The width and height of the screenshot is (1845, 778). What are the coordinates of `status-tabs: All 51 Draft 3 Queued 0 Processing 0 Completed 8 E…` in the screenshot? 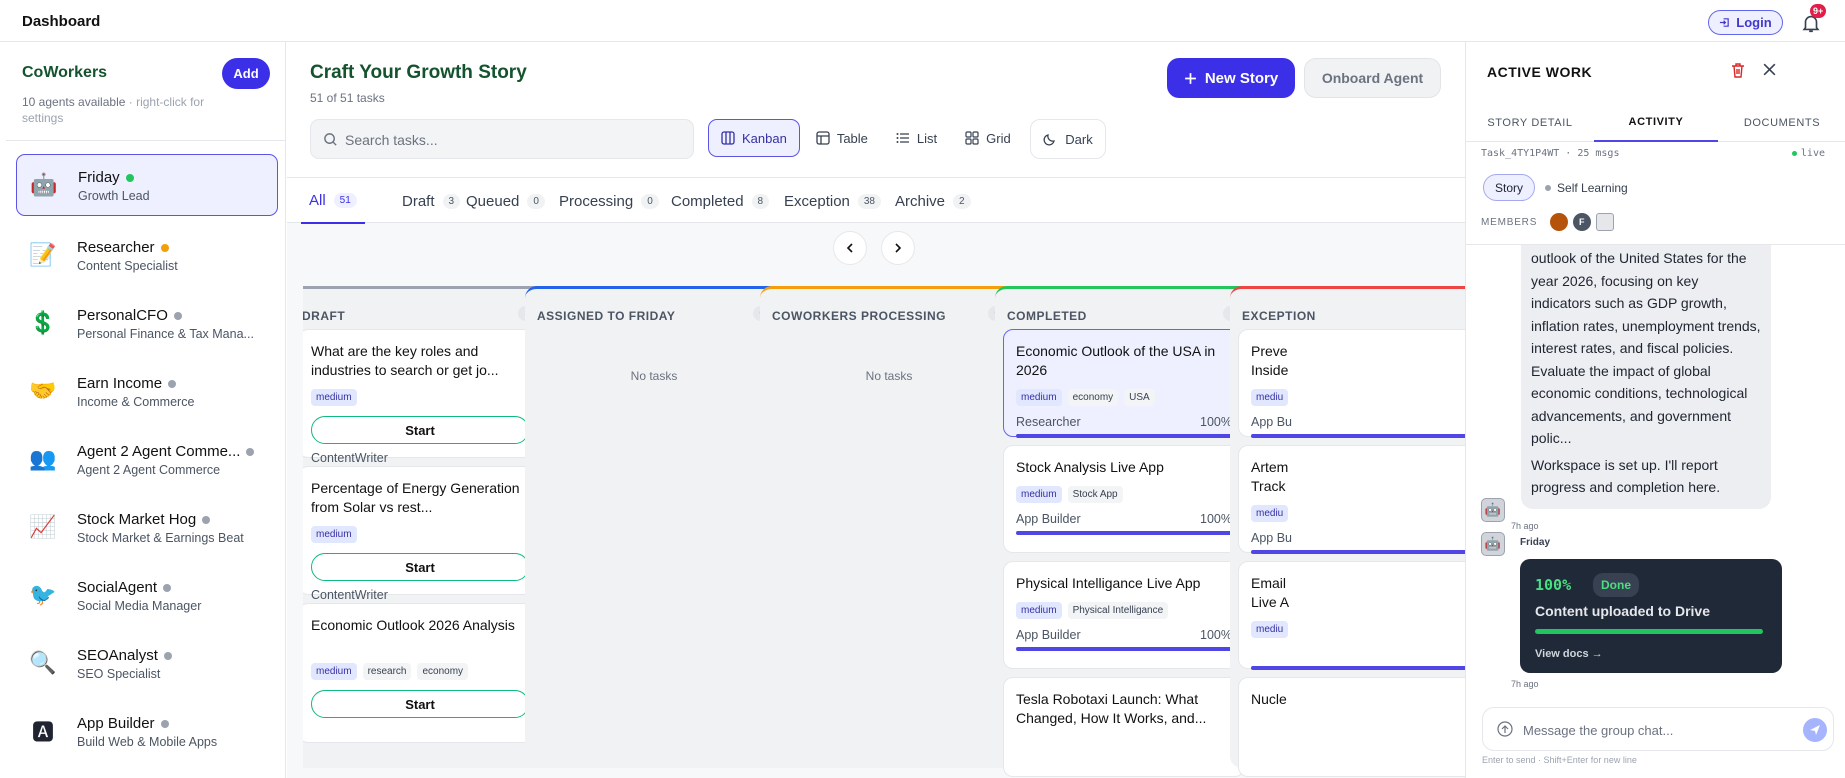 It's located at (876, 200).